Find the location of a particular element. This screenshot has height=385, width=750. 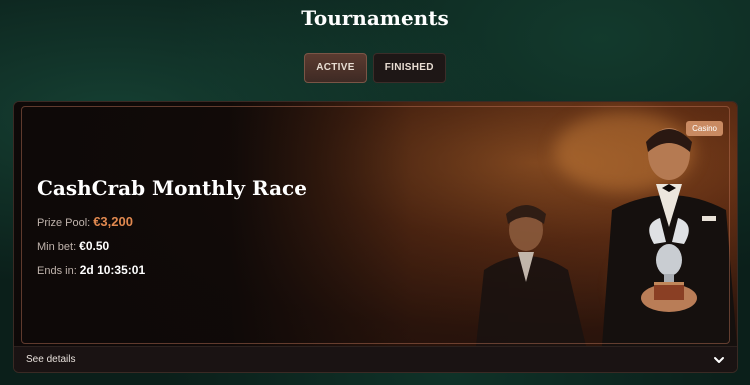

prize-pool-label: Prize Pool: is located at coordinates (64, 223).